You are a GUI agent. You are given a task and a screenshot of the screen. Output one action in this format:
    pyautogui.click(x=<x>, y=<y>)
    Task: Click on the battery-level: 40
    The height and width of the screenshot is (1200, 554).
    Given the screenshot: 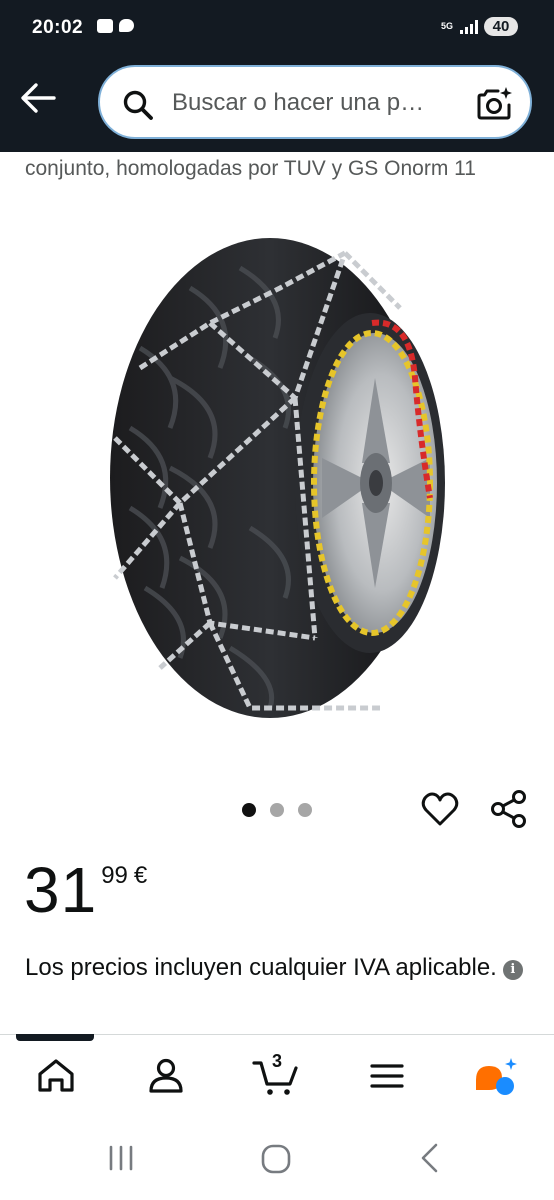 What is the action you would take?
    pyautogui.click(x=501, y=26)
    